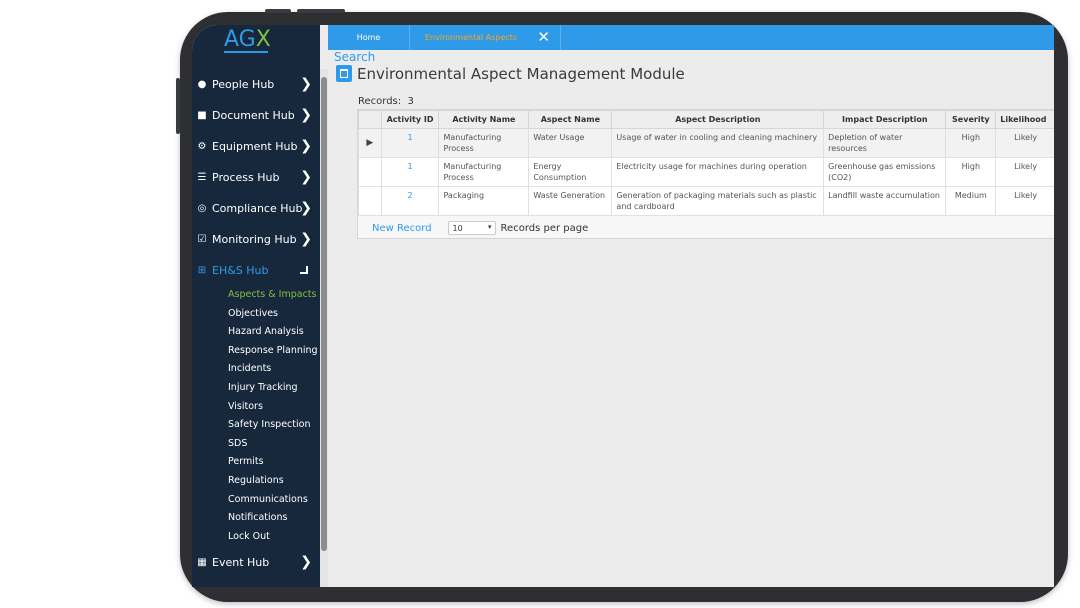  What do you see at coordinates (246, 461) in the screenshot?
I see `sidebar-subitem-permits: Permits` at bounding box center [246, 461].